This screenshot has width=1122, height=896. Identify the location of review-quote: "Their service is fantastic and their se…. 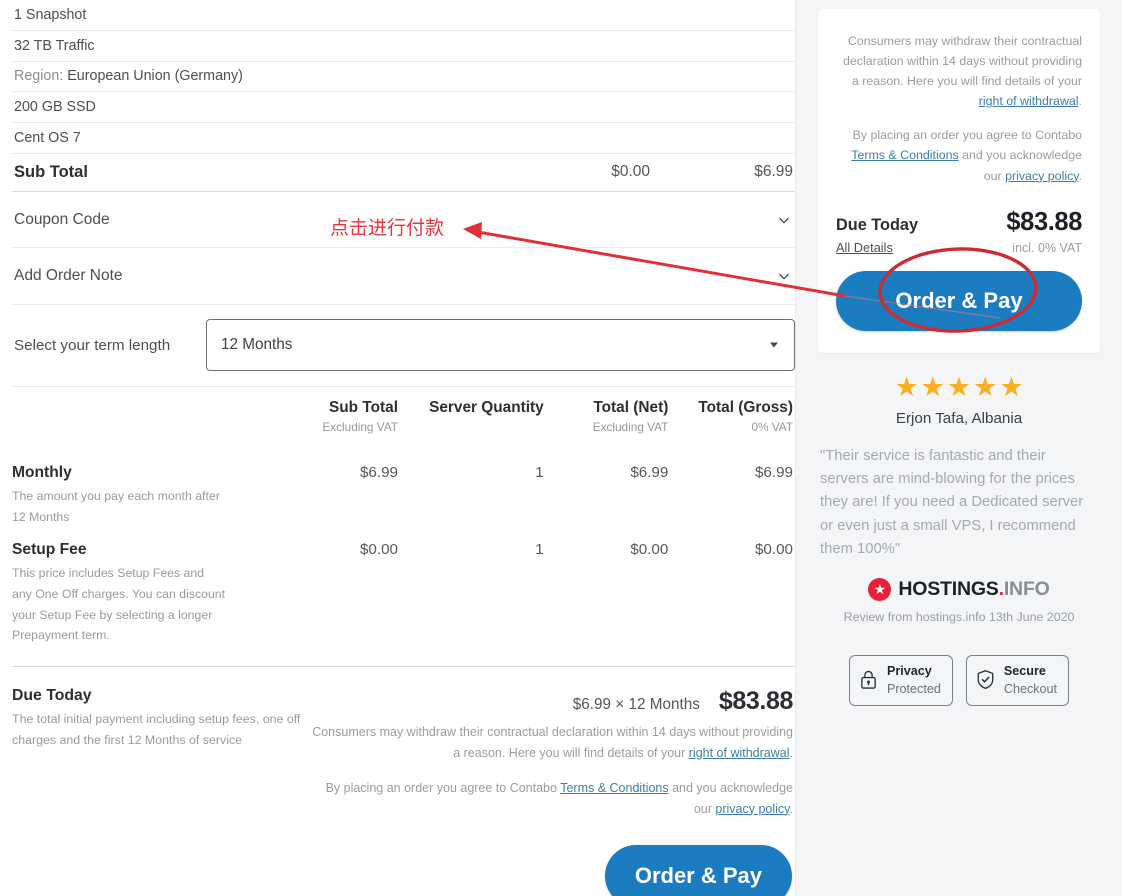
(952, 502).